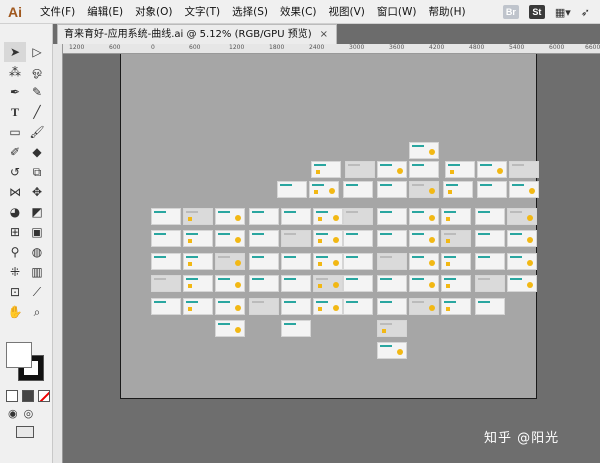 This screenshot has width=600, height=463. I want to click on menu-object: 对象(O), so click(153, 12).